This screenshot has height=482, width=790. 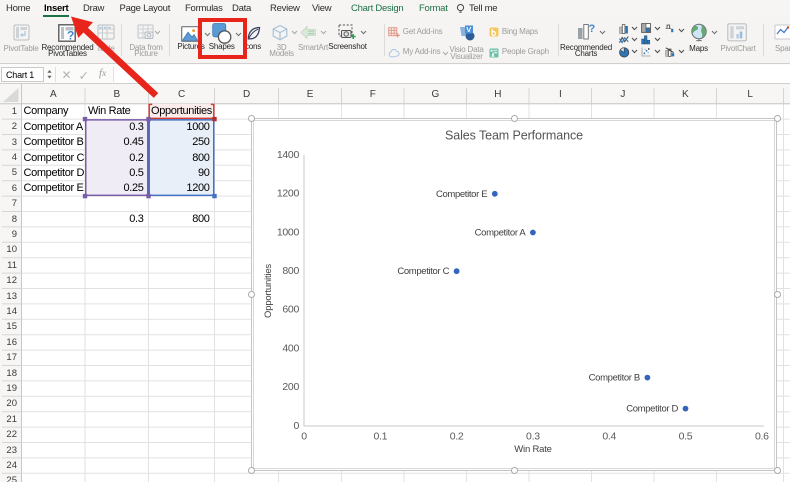 I want to click on svg-text: 800, so click(x=290, y=271).